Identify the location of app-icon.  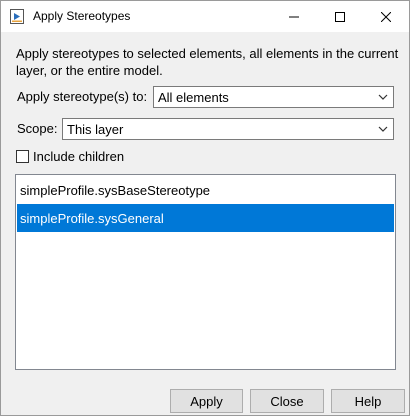
(17, 16).